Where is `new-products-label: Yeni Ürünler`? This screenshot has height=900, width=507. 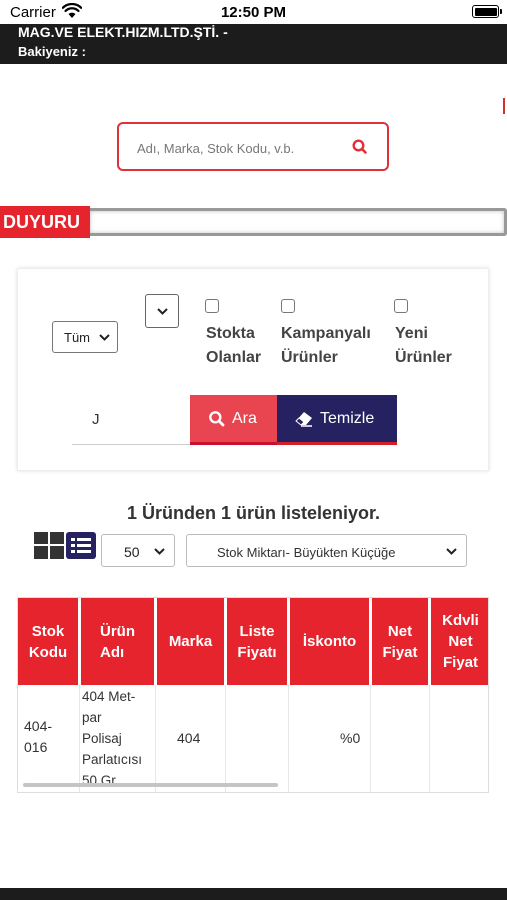 new-products-label: Yeni Ürünler is located at coordinates (423, 345).